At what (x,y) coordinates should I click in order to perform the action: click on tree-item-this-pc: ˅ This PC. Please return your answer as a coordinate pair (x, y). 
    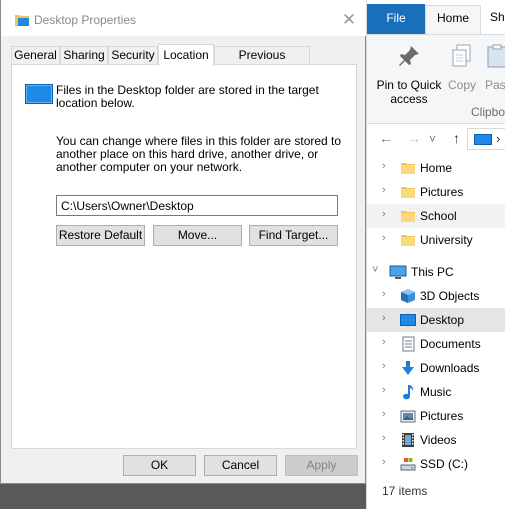
    Looking at the image, I should click on (436, 272).